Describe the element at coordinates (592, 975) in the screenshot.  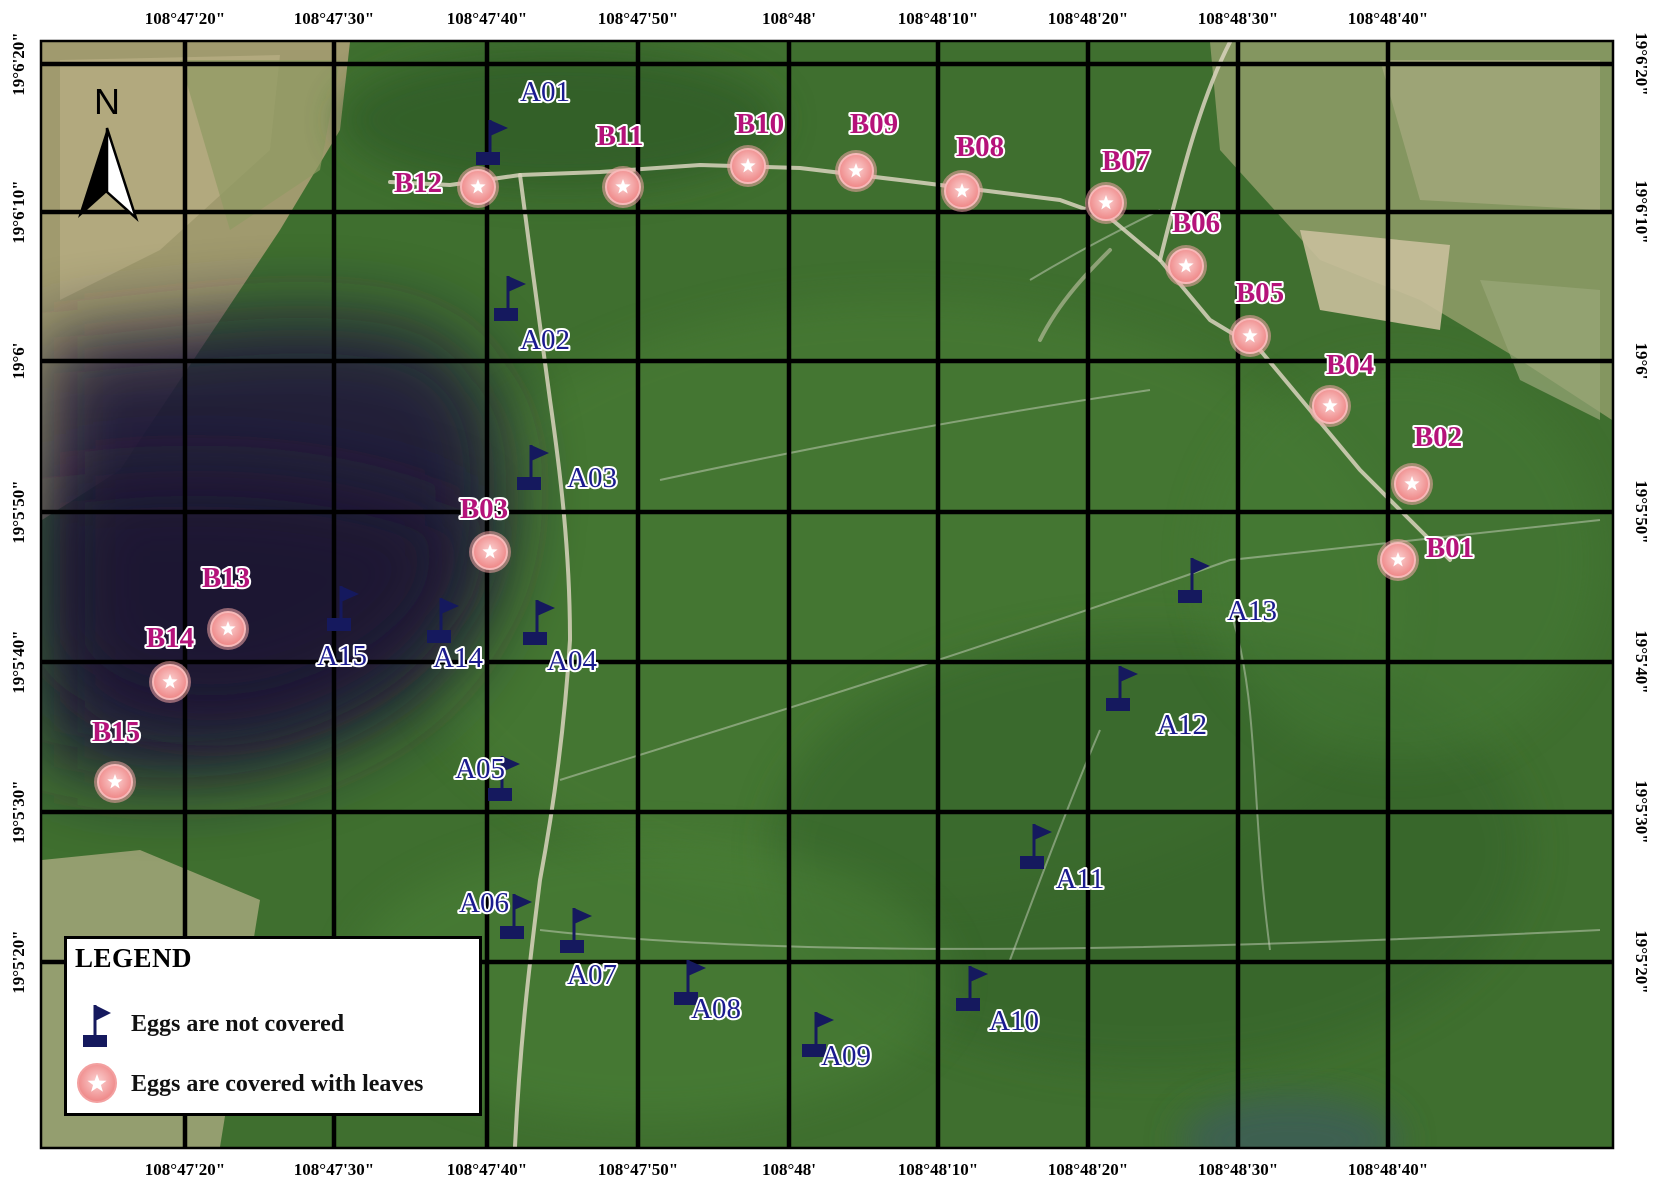
I see `site-label-a07: A07` at that location.